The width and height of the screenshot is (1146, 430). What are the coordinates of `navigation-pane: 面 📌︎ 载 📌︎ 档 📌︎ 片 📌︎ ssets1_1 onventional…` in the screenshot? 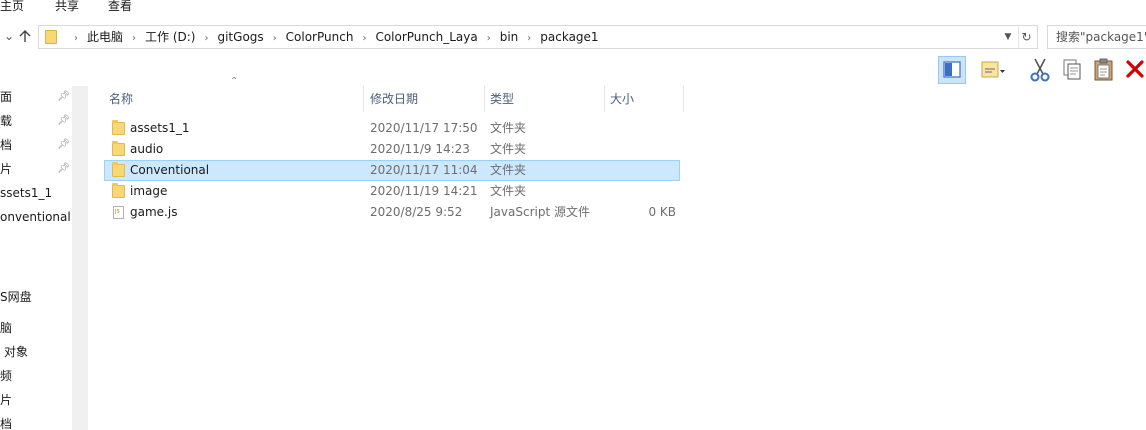 It's located at (44, 258).